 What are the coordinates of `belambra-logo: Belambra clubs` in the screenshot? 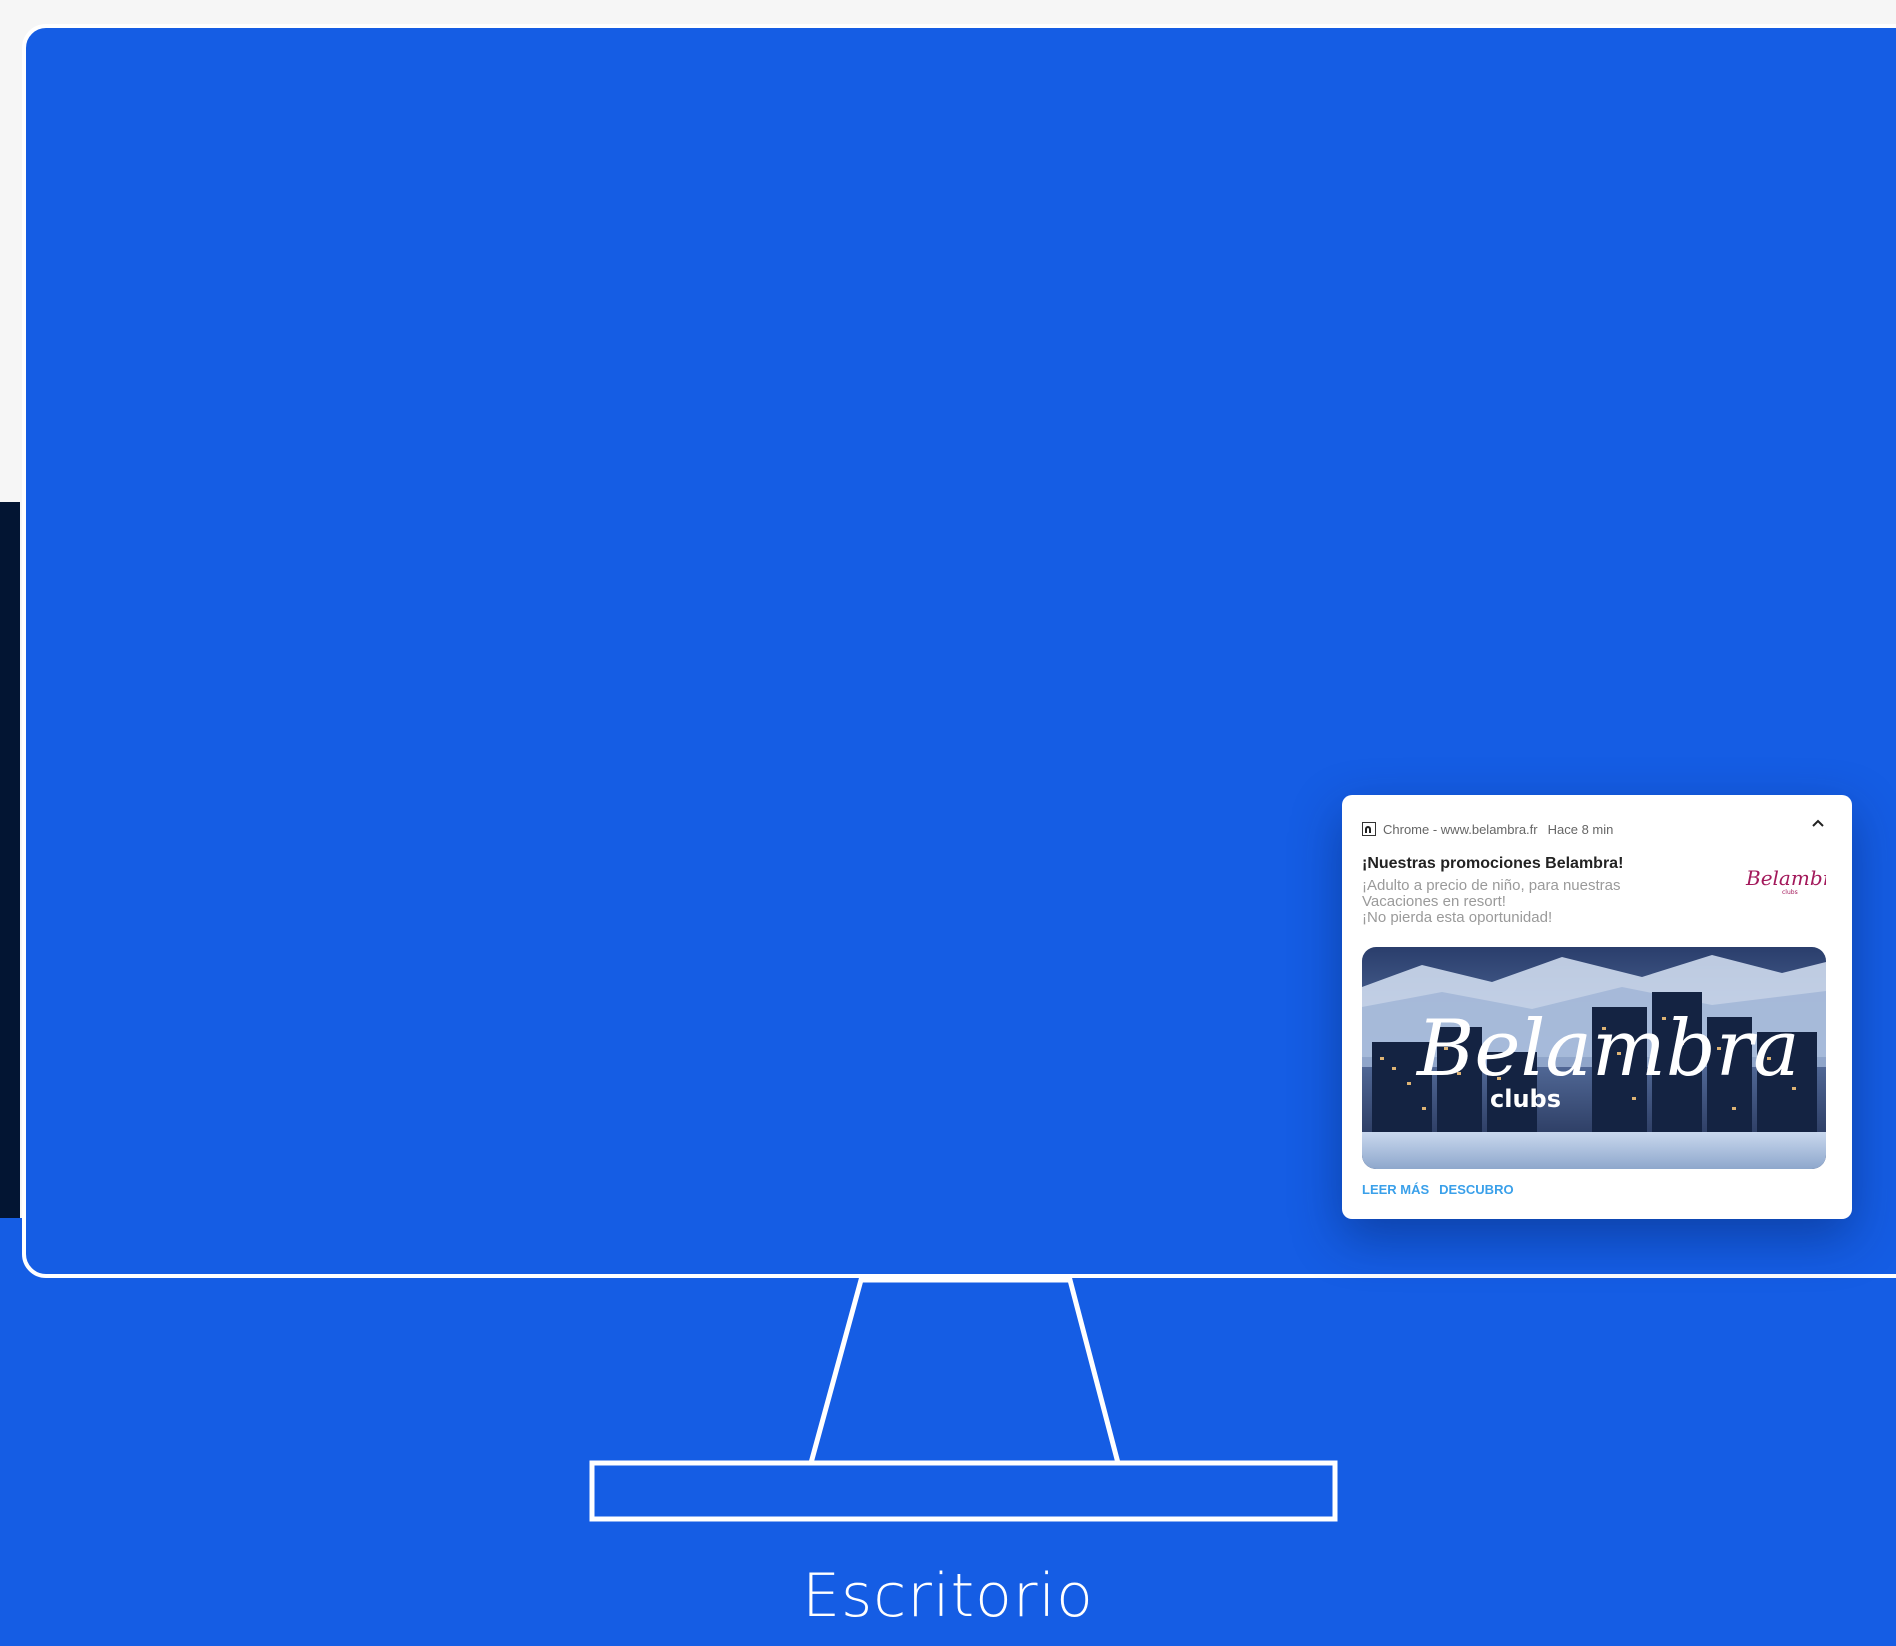 It's located at (1785, 881).